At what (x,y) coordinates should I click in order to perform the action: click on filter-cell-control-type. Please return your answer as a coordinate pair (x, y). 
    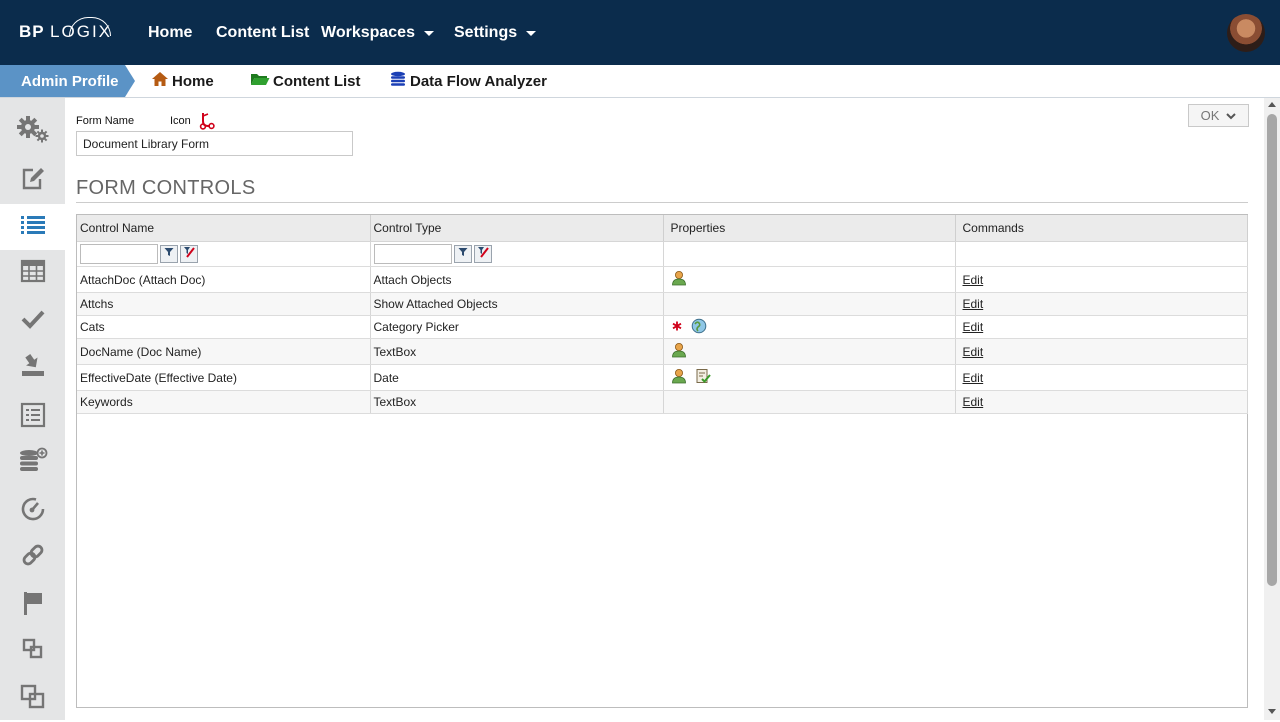
    Looking at the image, I should click on (517, 254).